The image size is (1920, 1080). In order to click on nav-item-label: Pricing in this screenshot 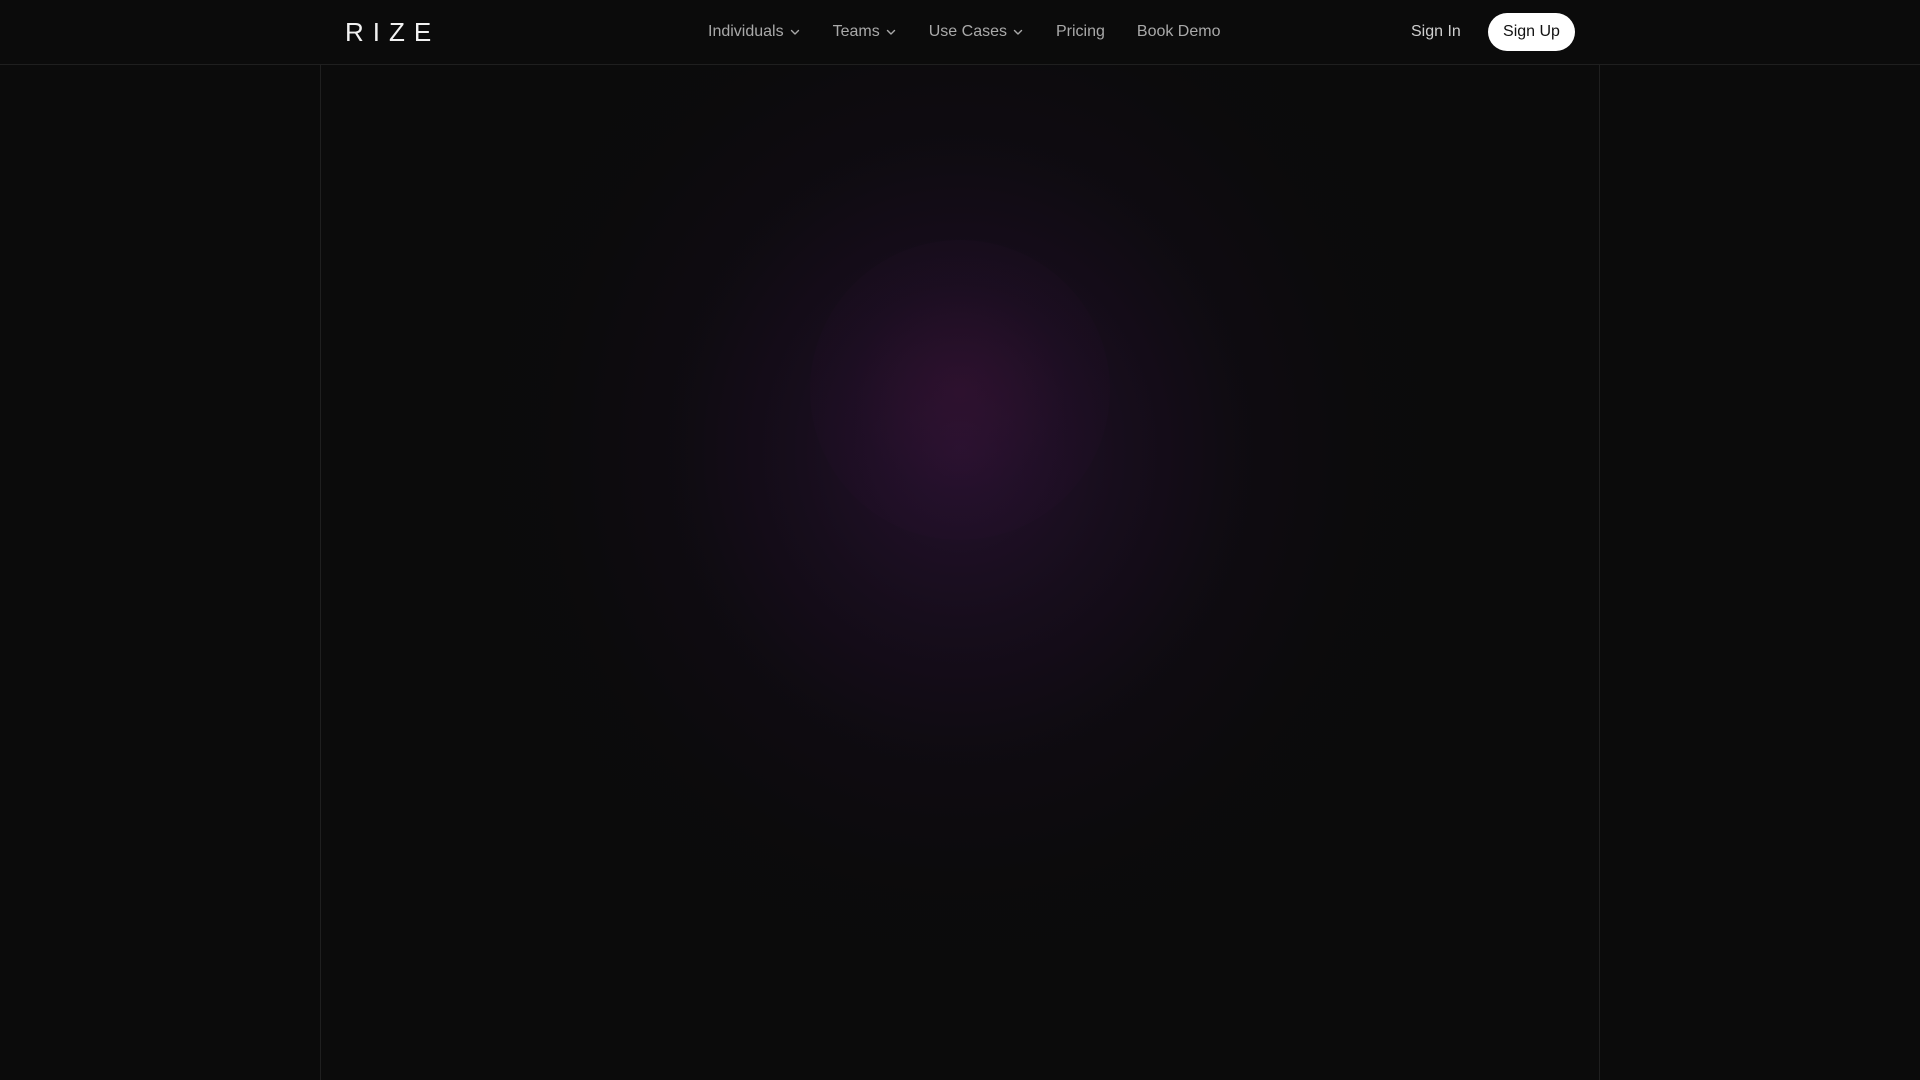, I will do `click(1080, 31)`.